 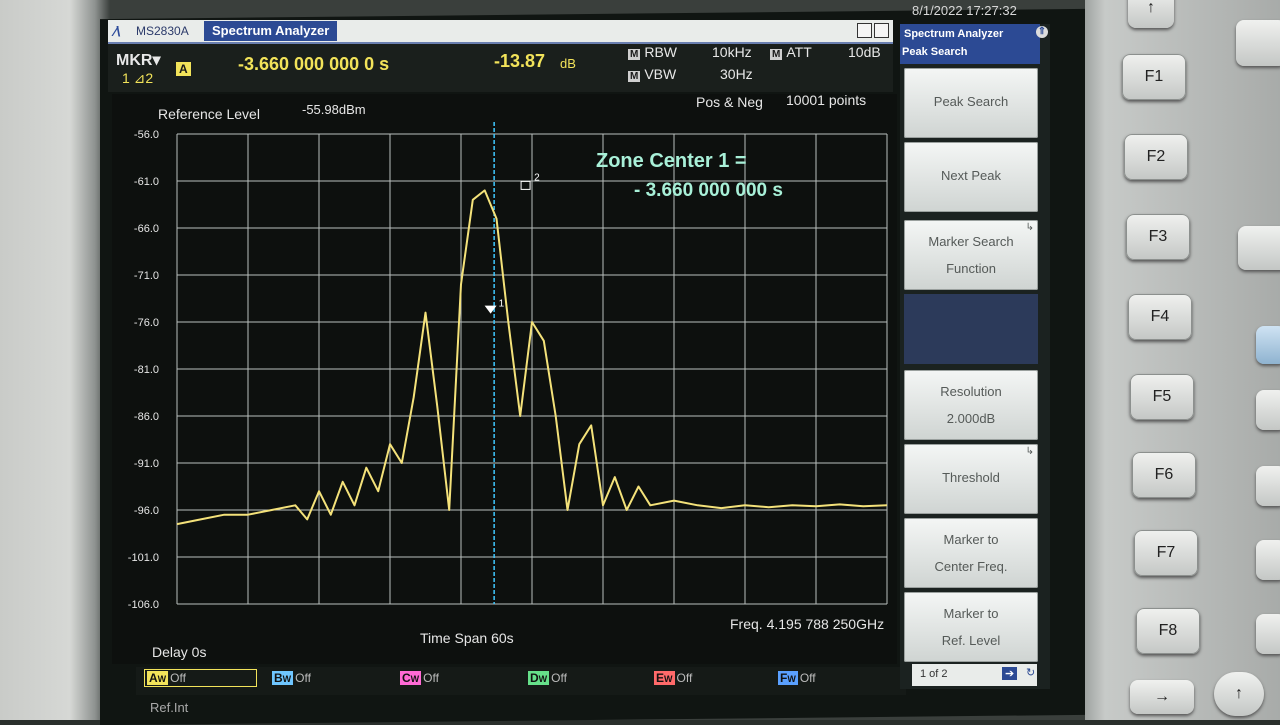 I want to click on frequency-readout: Freq. 4.195 788 250GHz, so click(x=807, y=624).